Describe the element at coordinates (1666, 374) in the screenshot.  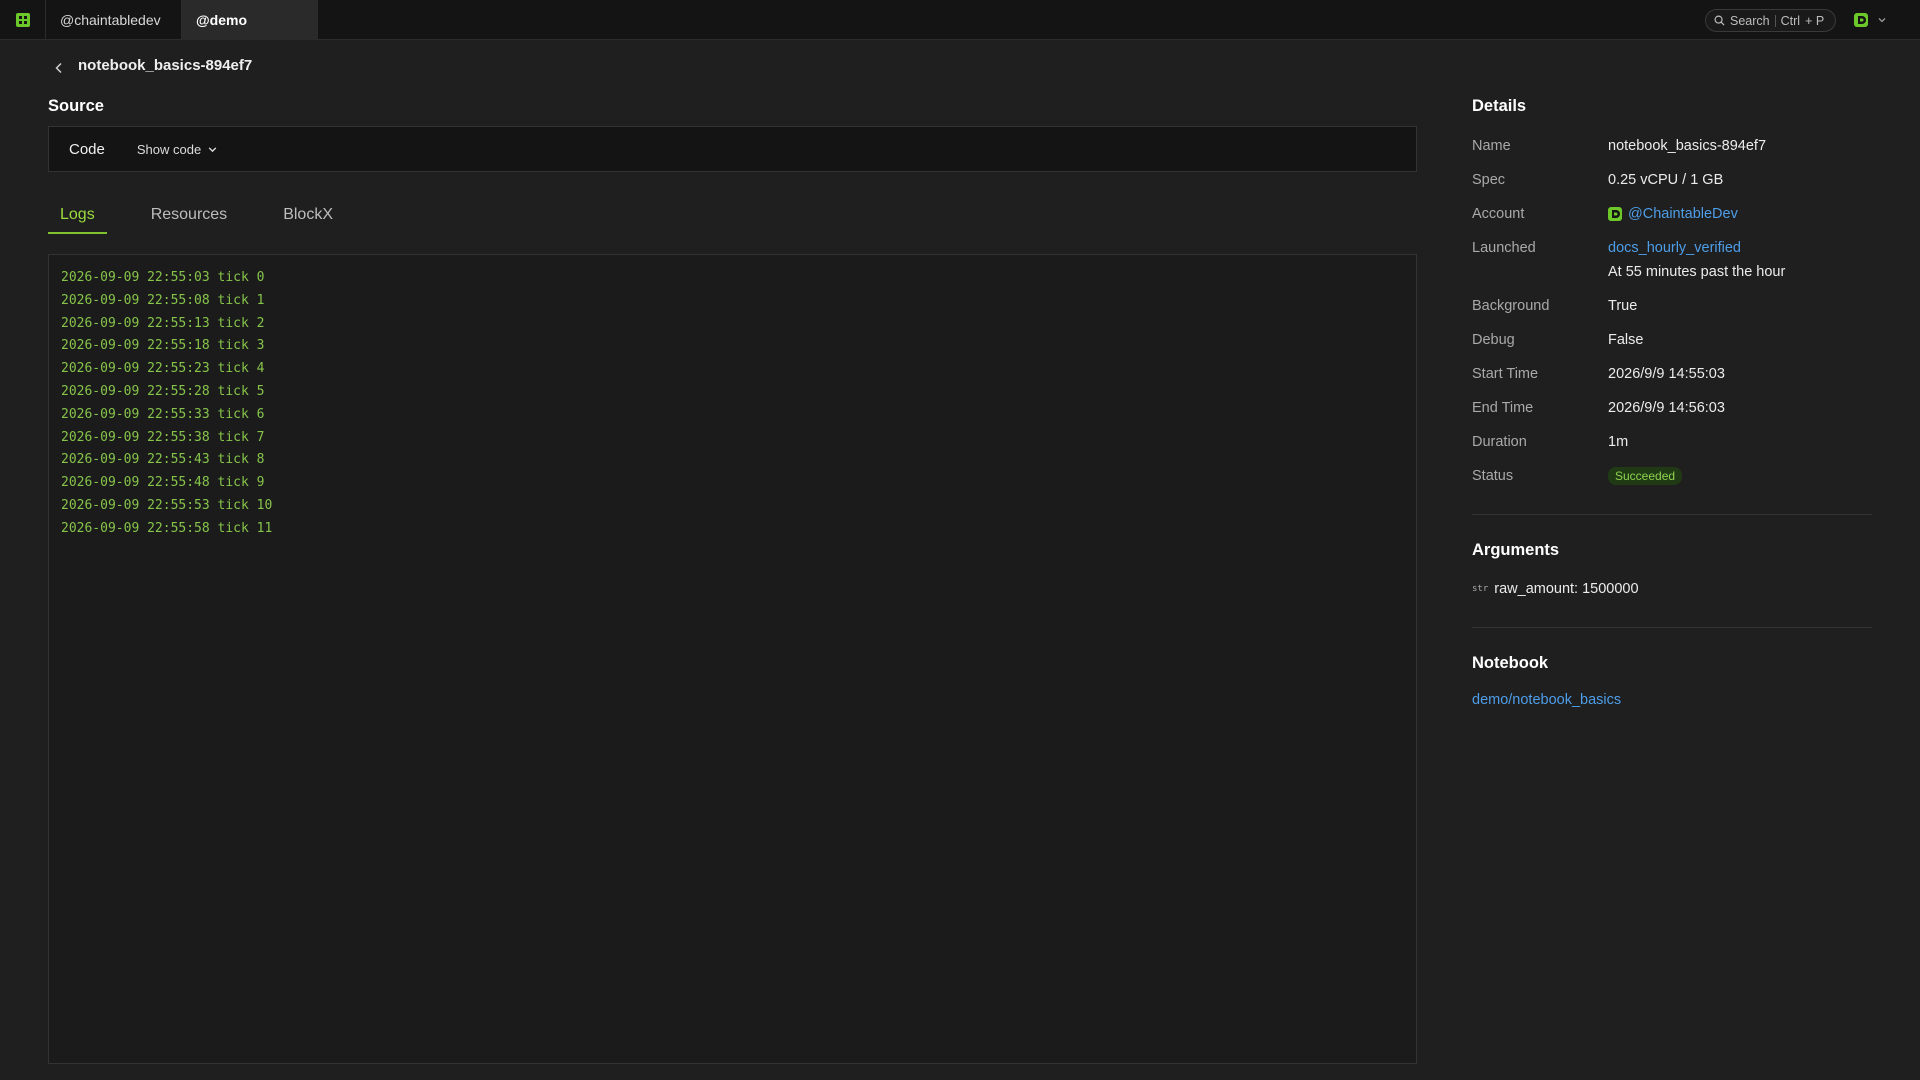
I see `detail-value: 2026/9/9 14:55:03` at that location.